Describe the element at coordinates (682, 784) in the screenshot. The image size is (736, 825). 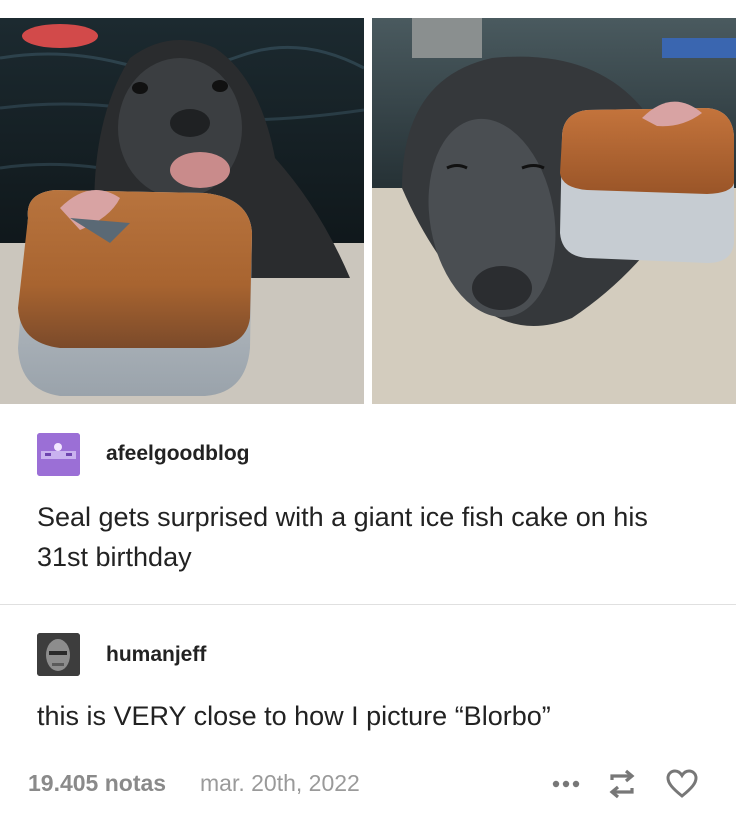
I see `heart-icon` at that location.